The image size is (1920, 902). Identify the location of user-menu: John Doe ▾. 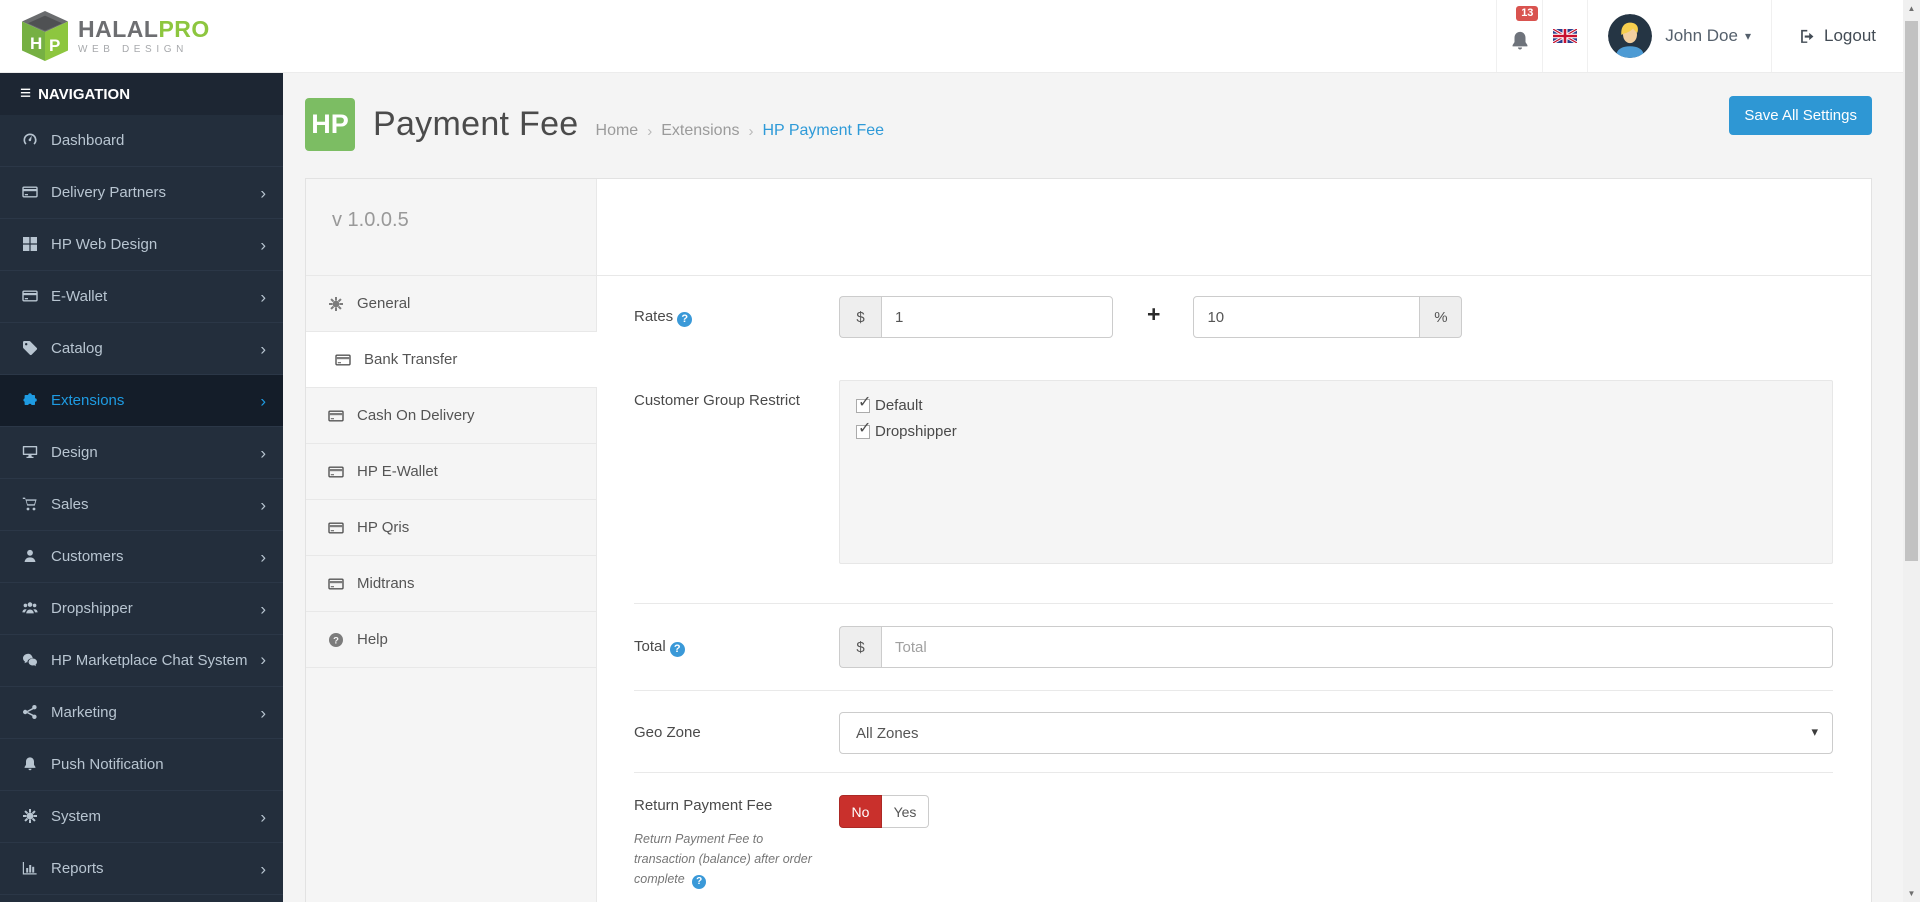
(1679, 36).